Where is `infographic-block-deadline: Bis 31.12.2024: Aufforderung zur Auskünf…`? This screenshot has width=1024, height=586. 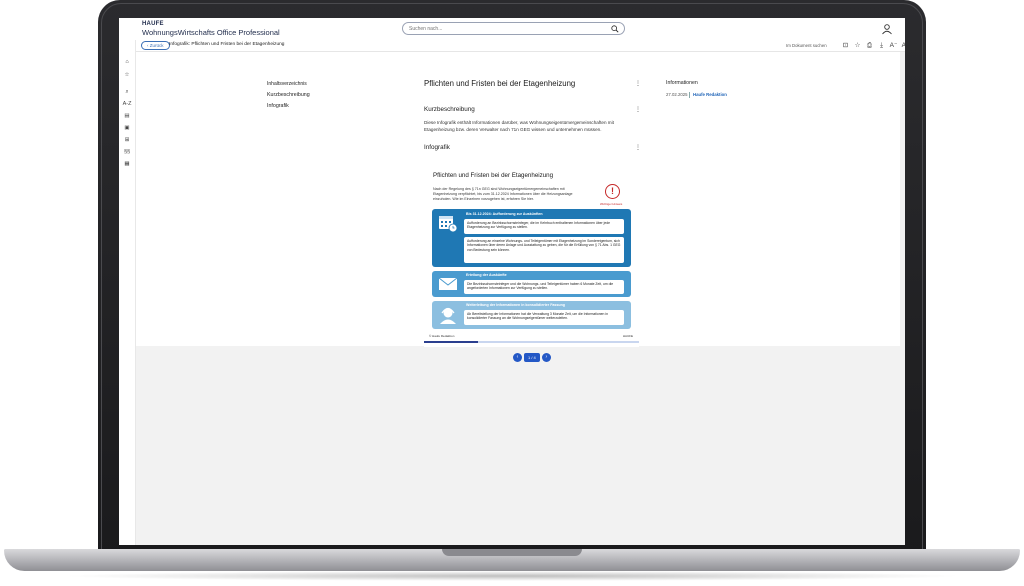 infographic-block-deadline: Bis 31.12.2024: Aufforderung zur Auskünf… is located at coordinates (531, 238).